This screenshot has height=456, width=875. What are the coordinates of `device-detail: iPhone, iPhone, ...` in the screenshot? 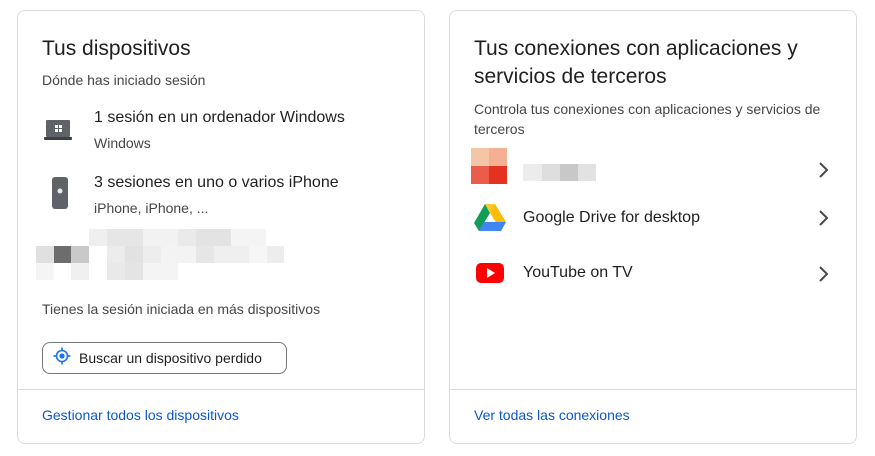 It's located at (151, 208).